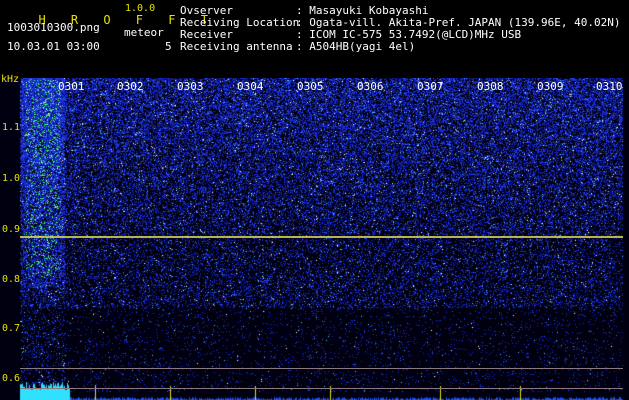 This screenshot has width=629, height=400. I want to click on carrier-line, so click(321, 237).